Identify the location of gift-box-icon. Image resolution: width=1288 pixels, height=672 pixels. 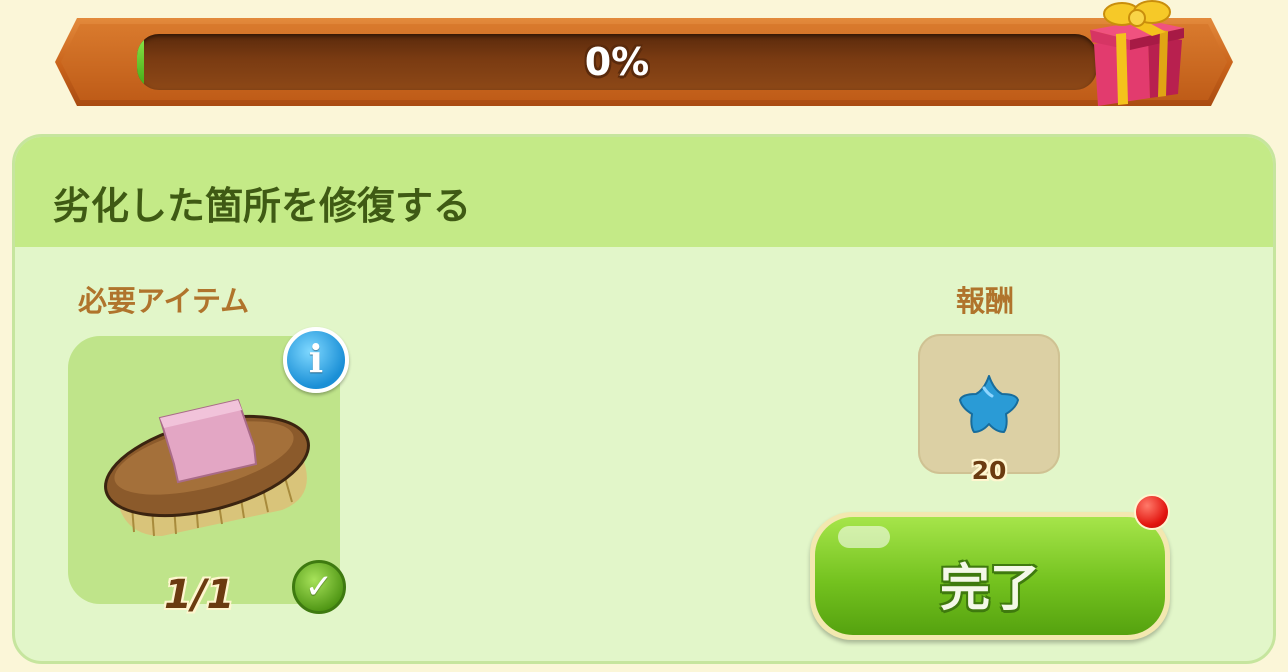
(1136, 54).